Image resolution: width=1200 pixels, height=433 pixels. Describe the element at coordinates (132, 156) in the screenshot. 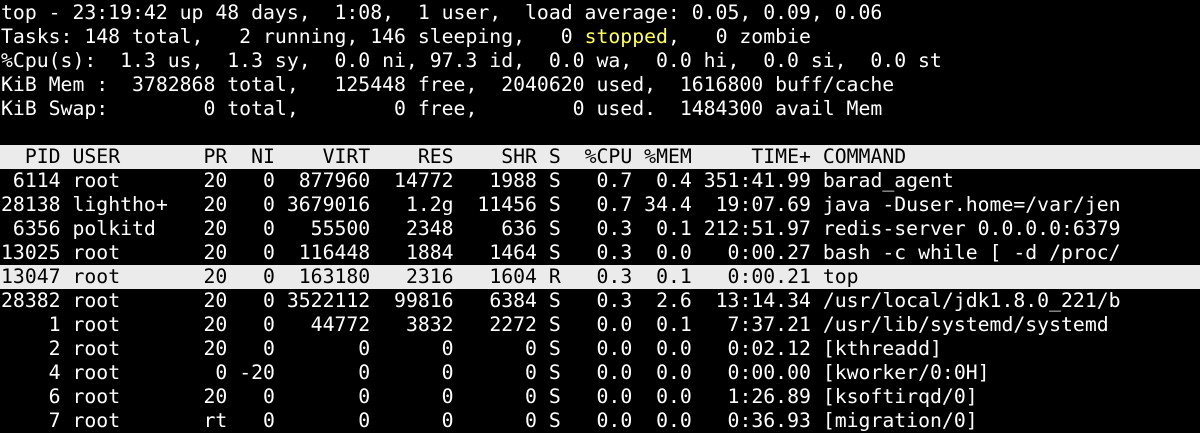

I see `header-user: USER` at that location.